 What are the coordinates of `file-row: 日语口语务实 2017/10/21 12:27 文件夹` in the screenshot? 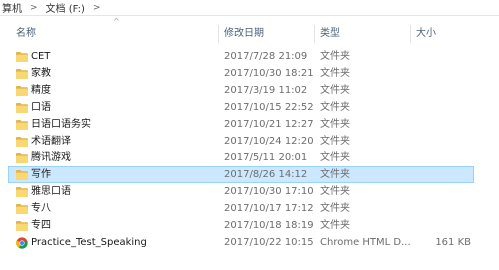 It's located at (241, 124).